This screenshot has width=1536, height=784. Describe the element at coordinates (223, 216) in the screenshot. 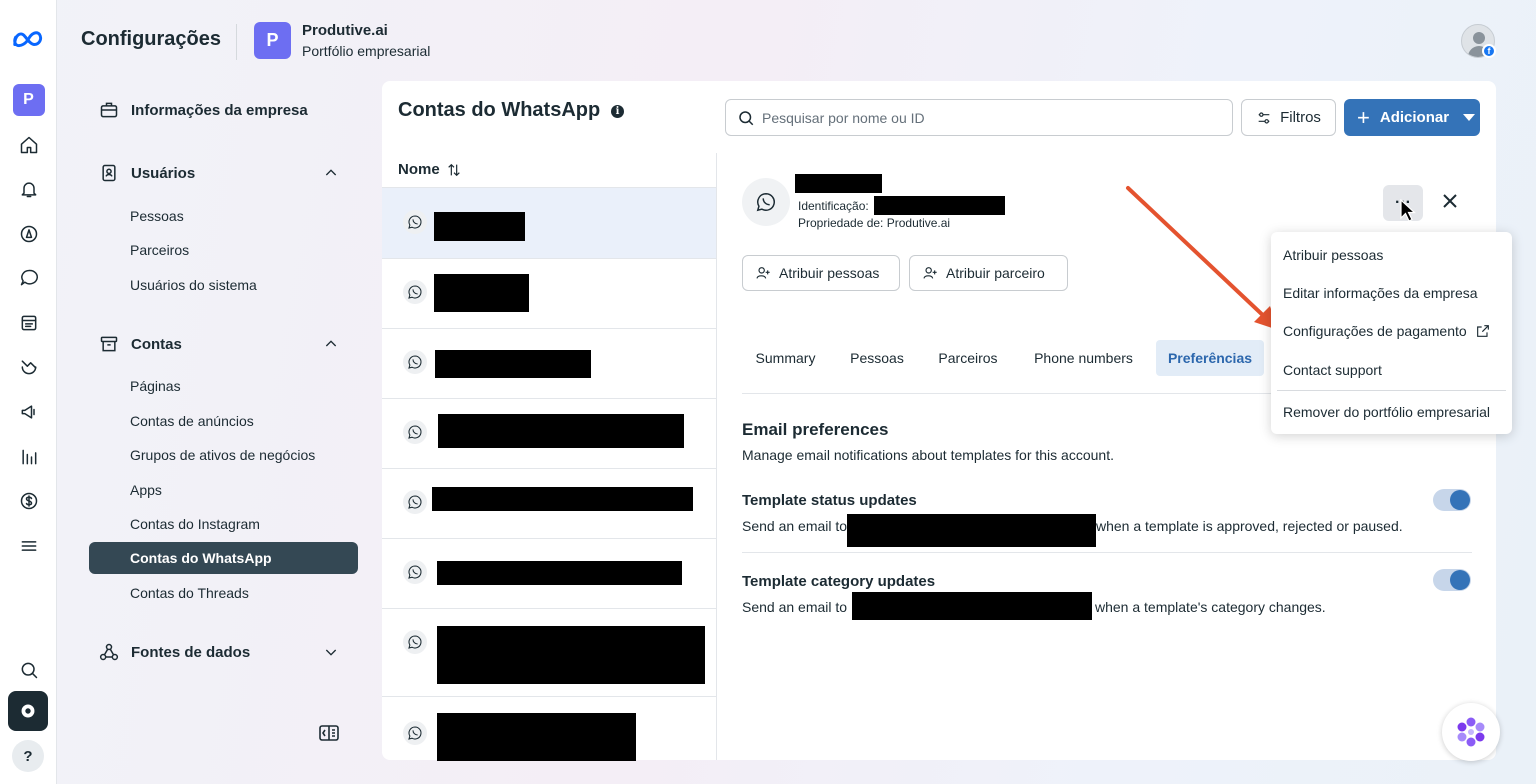

I see `sidebar-item-people: Pessoas` at that location.